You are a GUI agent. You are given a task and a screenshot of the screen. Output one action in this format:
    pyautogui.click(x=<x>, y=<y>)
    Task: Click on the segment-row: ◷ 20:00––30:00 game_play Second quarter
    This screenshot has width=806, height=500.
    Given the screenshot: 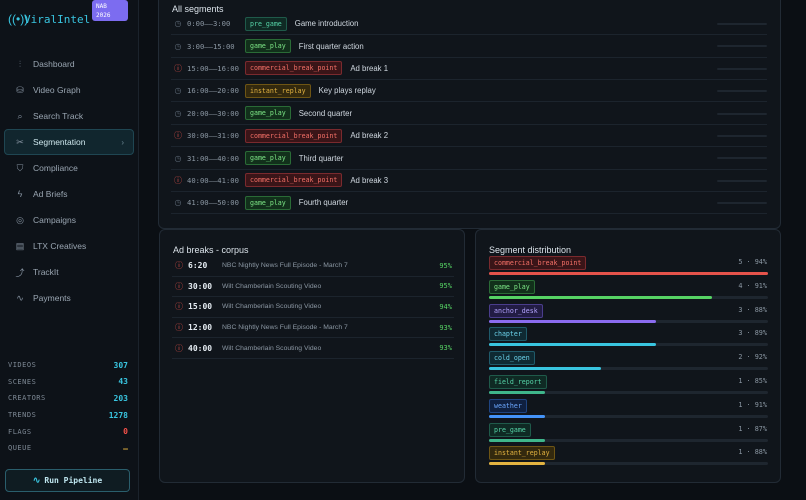 What is the action you would take?
    pyautogui.click(x=469, y=114)
    